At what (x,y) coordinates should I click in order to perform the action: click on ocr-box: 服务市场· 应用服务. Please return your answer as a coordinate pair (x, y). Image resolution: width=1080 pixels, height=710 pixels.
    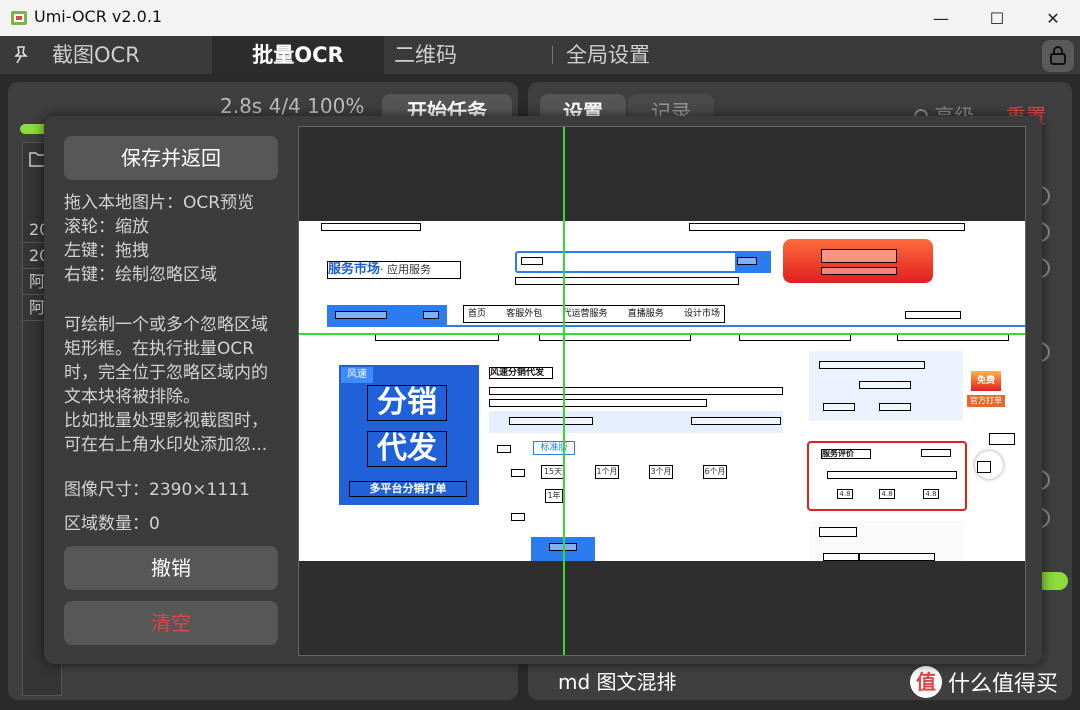
    Looking at the image, I should click on (394, 270).